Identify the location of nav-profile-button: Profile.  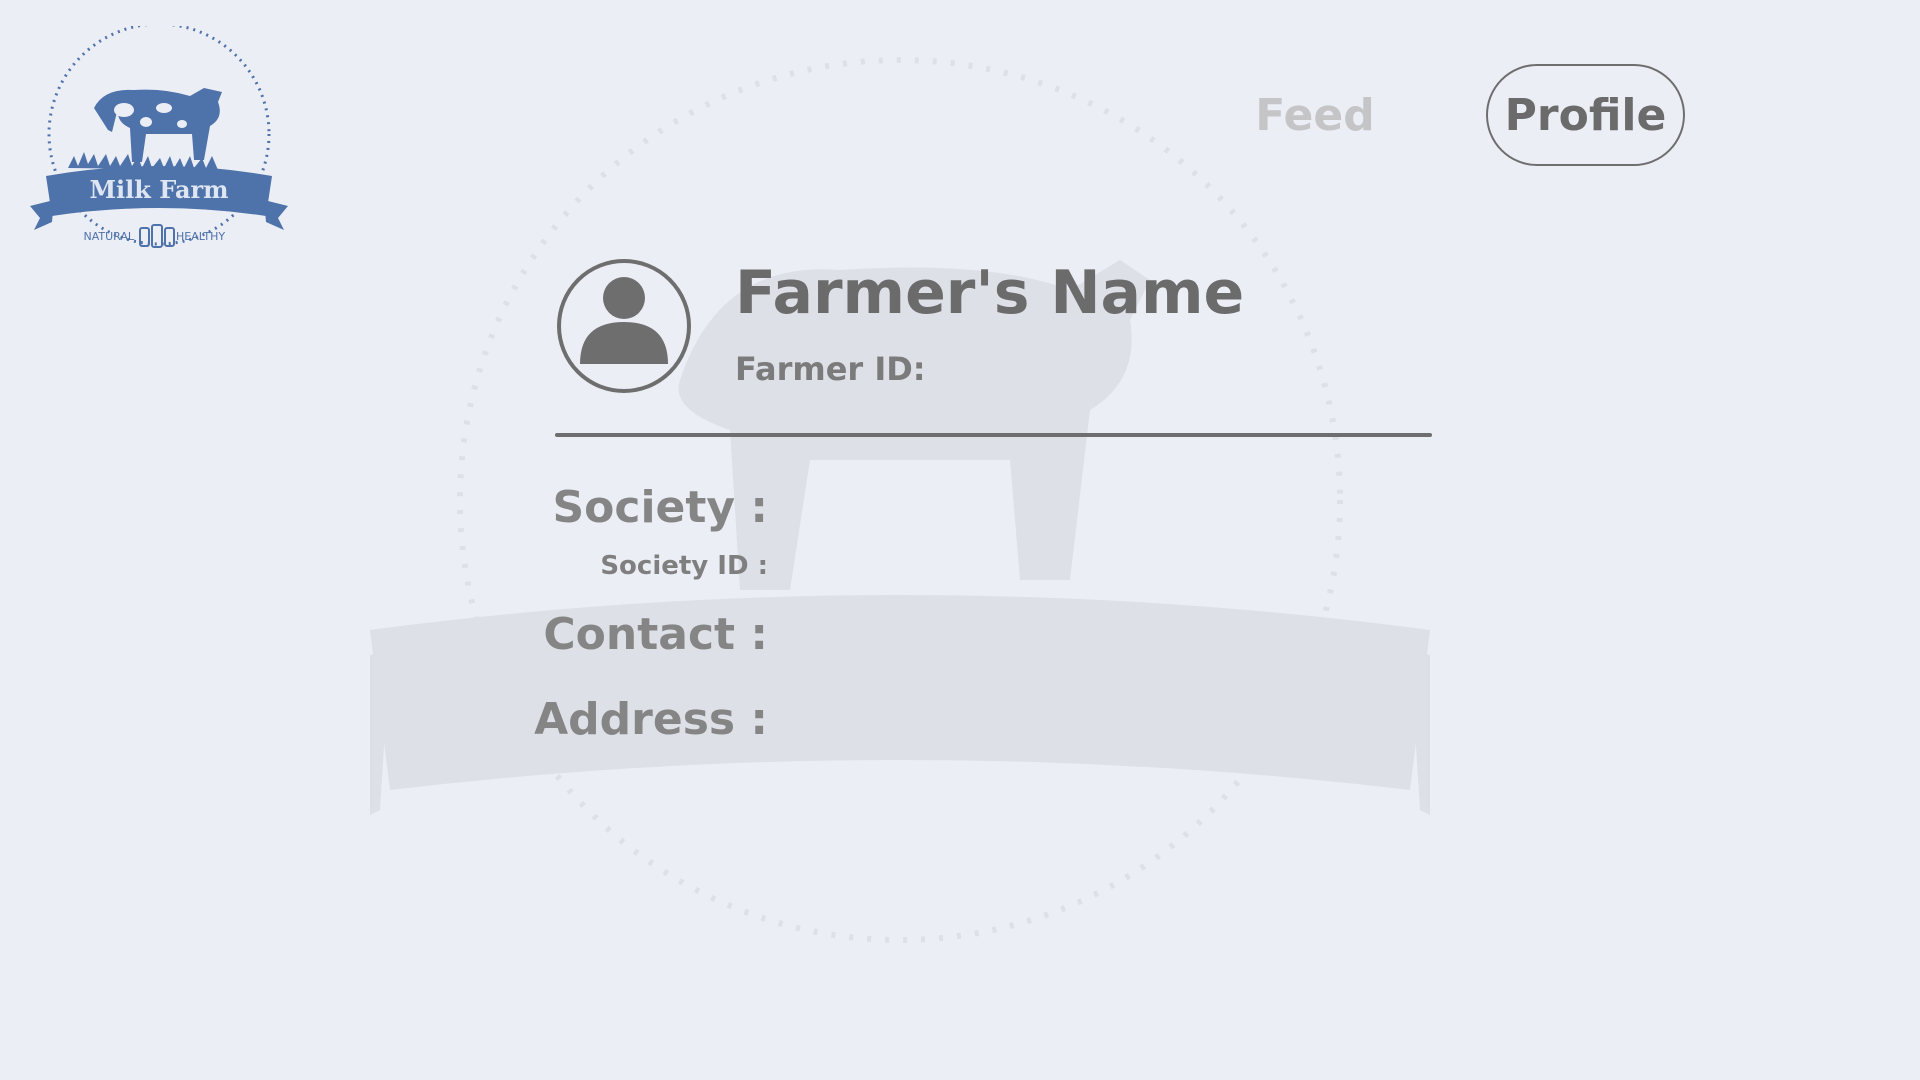
(1585, 115).